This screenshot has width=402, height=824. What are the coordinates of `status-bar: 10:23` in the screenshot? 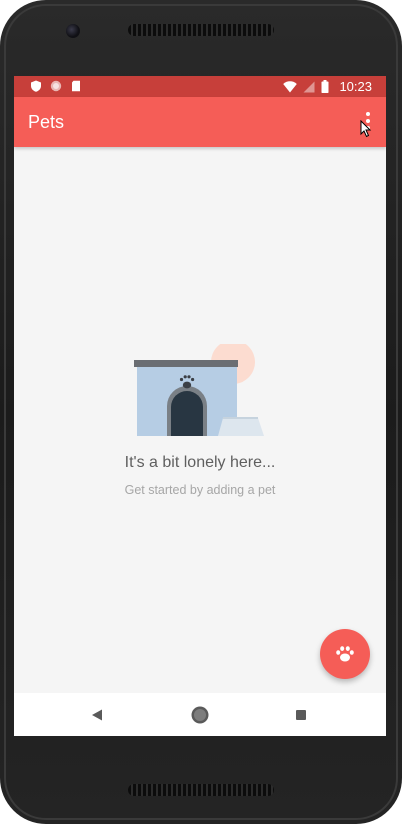 It's located at (200, 86).